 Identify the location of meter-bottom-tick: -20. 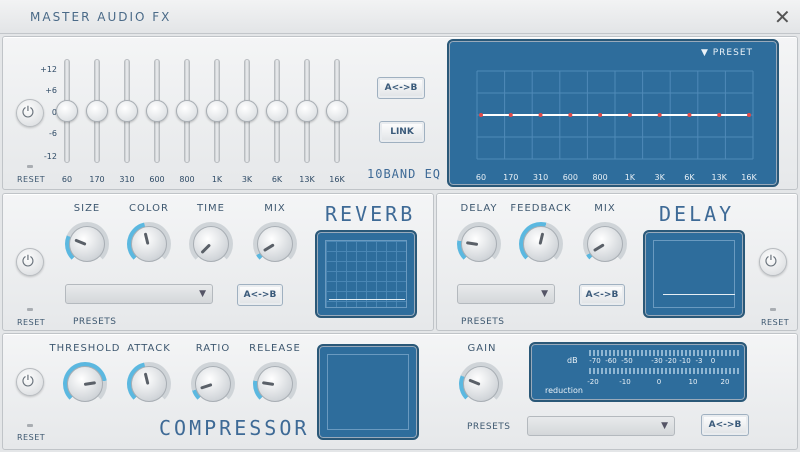
(593, 382).